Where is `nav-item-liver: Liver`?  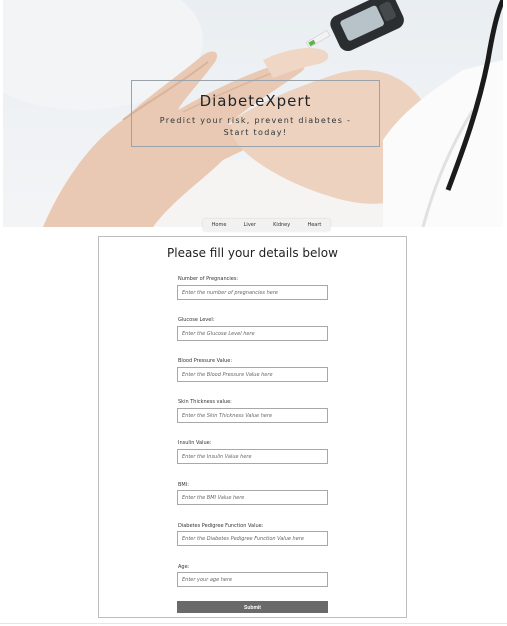
nav-item-liver: Liver is located at coordinates (250, 225).